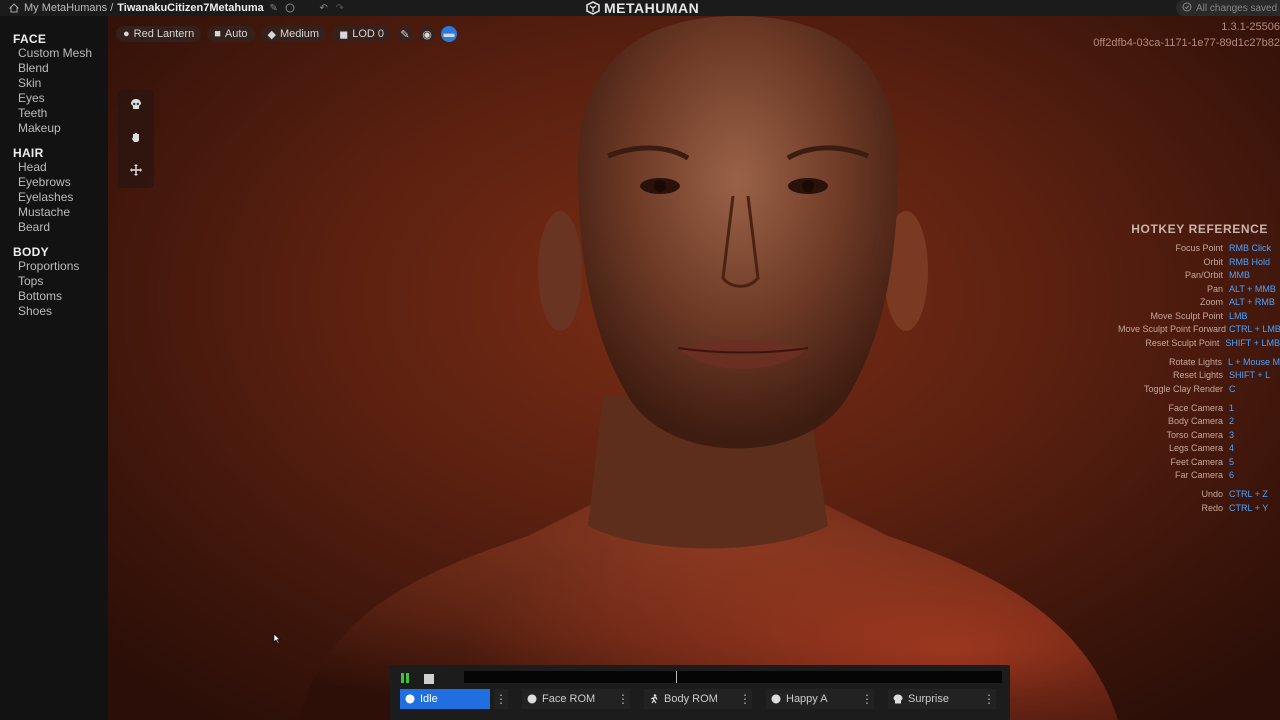 This screenshot has width=1280, height=720. I want to click on animation-happy-a: Happy A ⋮, so click(820, 699).